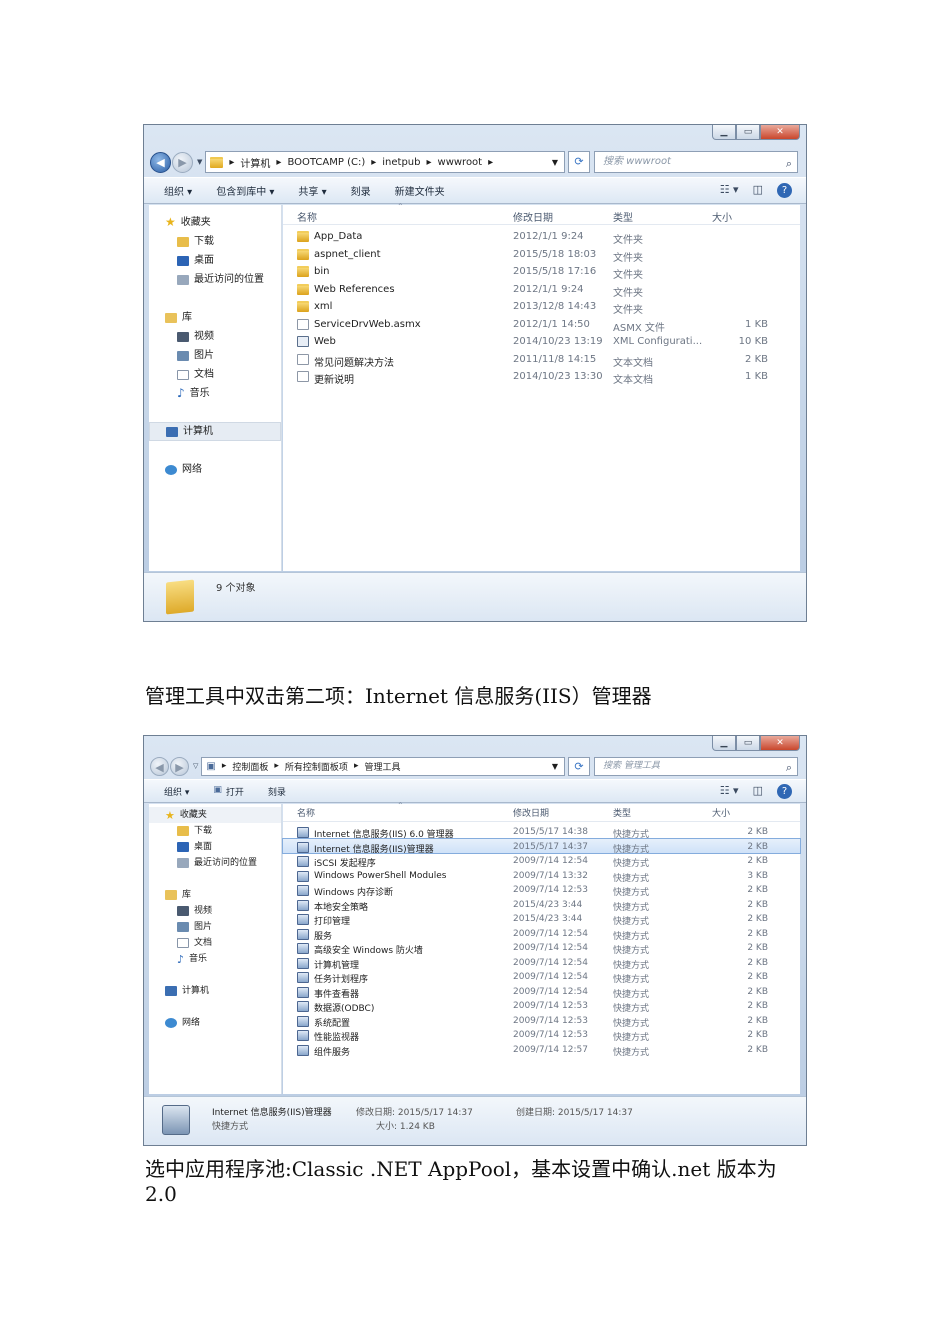  I want to click on music-icon: ♪, so click(181, 959).